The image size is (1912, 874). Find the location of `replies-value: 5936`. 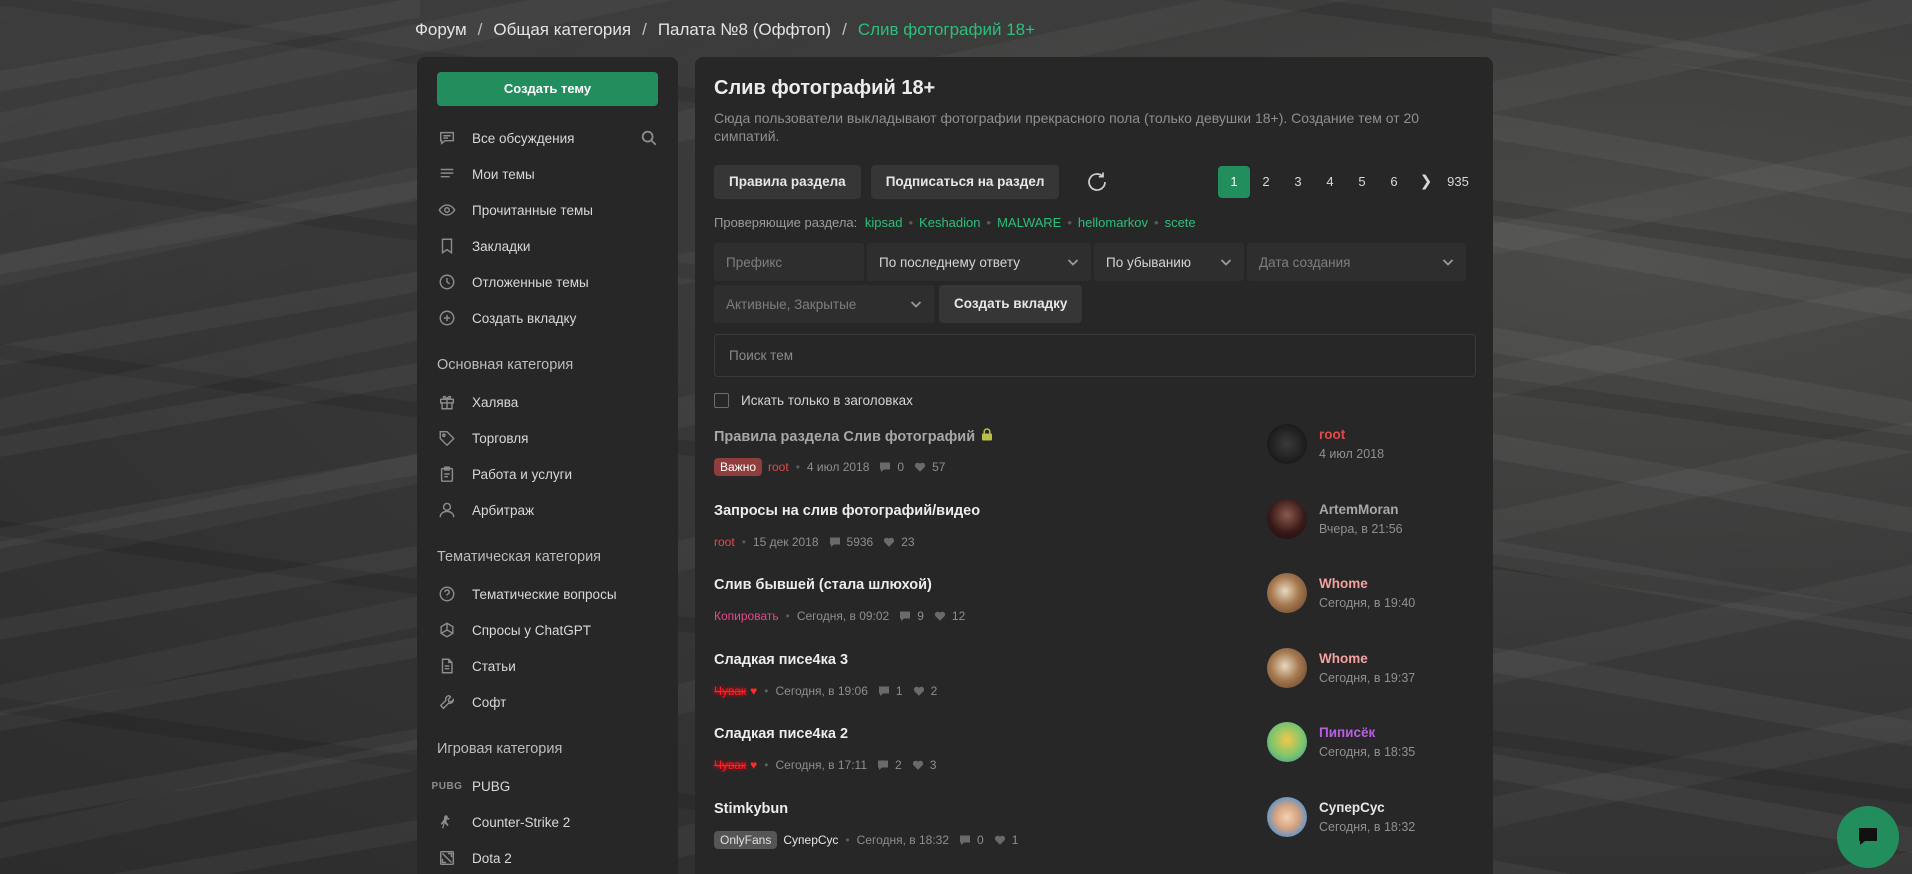

replies-value: 5936 is located at coordinates (860, 541).